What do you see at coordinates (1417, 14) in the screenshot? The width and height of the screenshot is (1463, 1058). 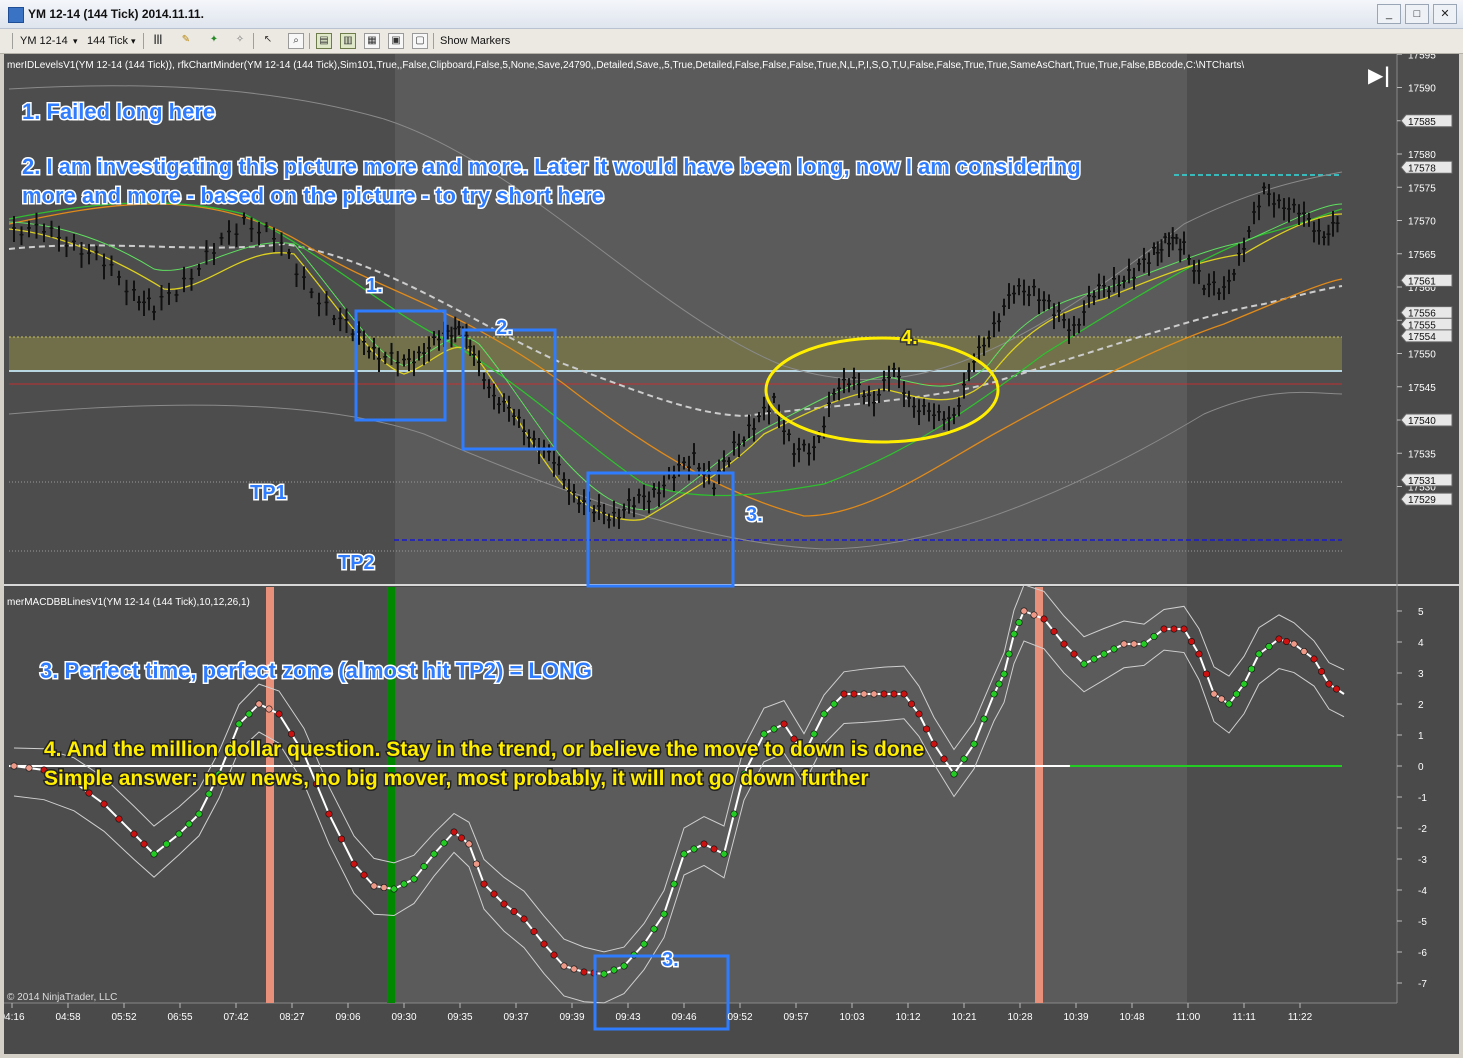 I see `maximize-button: □` at bounding box center [1417, 14].